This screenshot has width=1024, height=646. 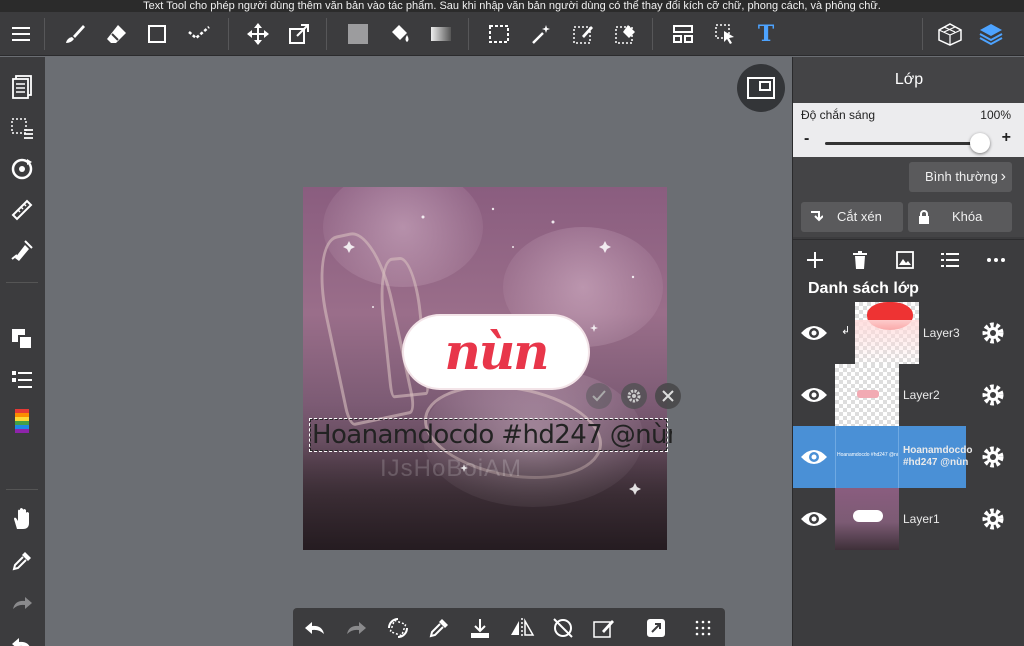 What do you see at coordinates (22, 87) in the screenshot?
I see `pages-icon` at bounding box center [22, 87].